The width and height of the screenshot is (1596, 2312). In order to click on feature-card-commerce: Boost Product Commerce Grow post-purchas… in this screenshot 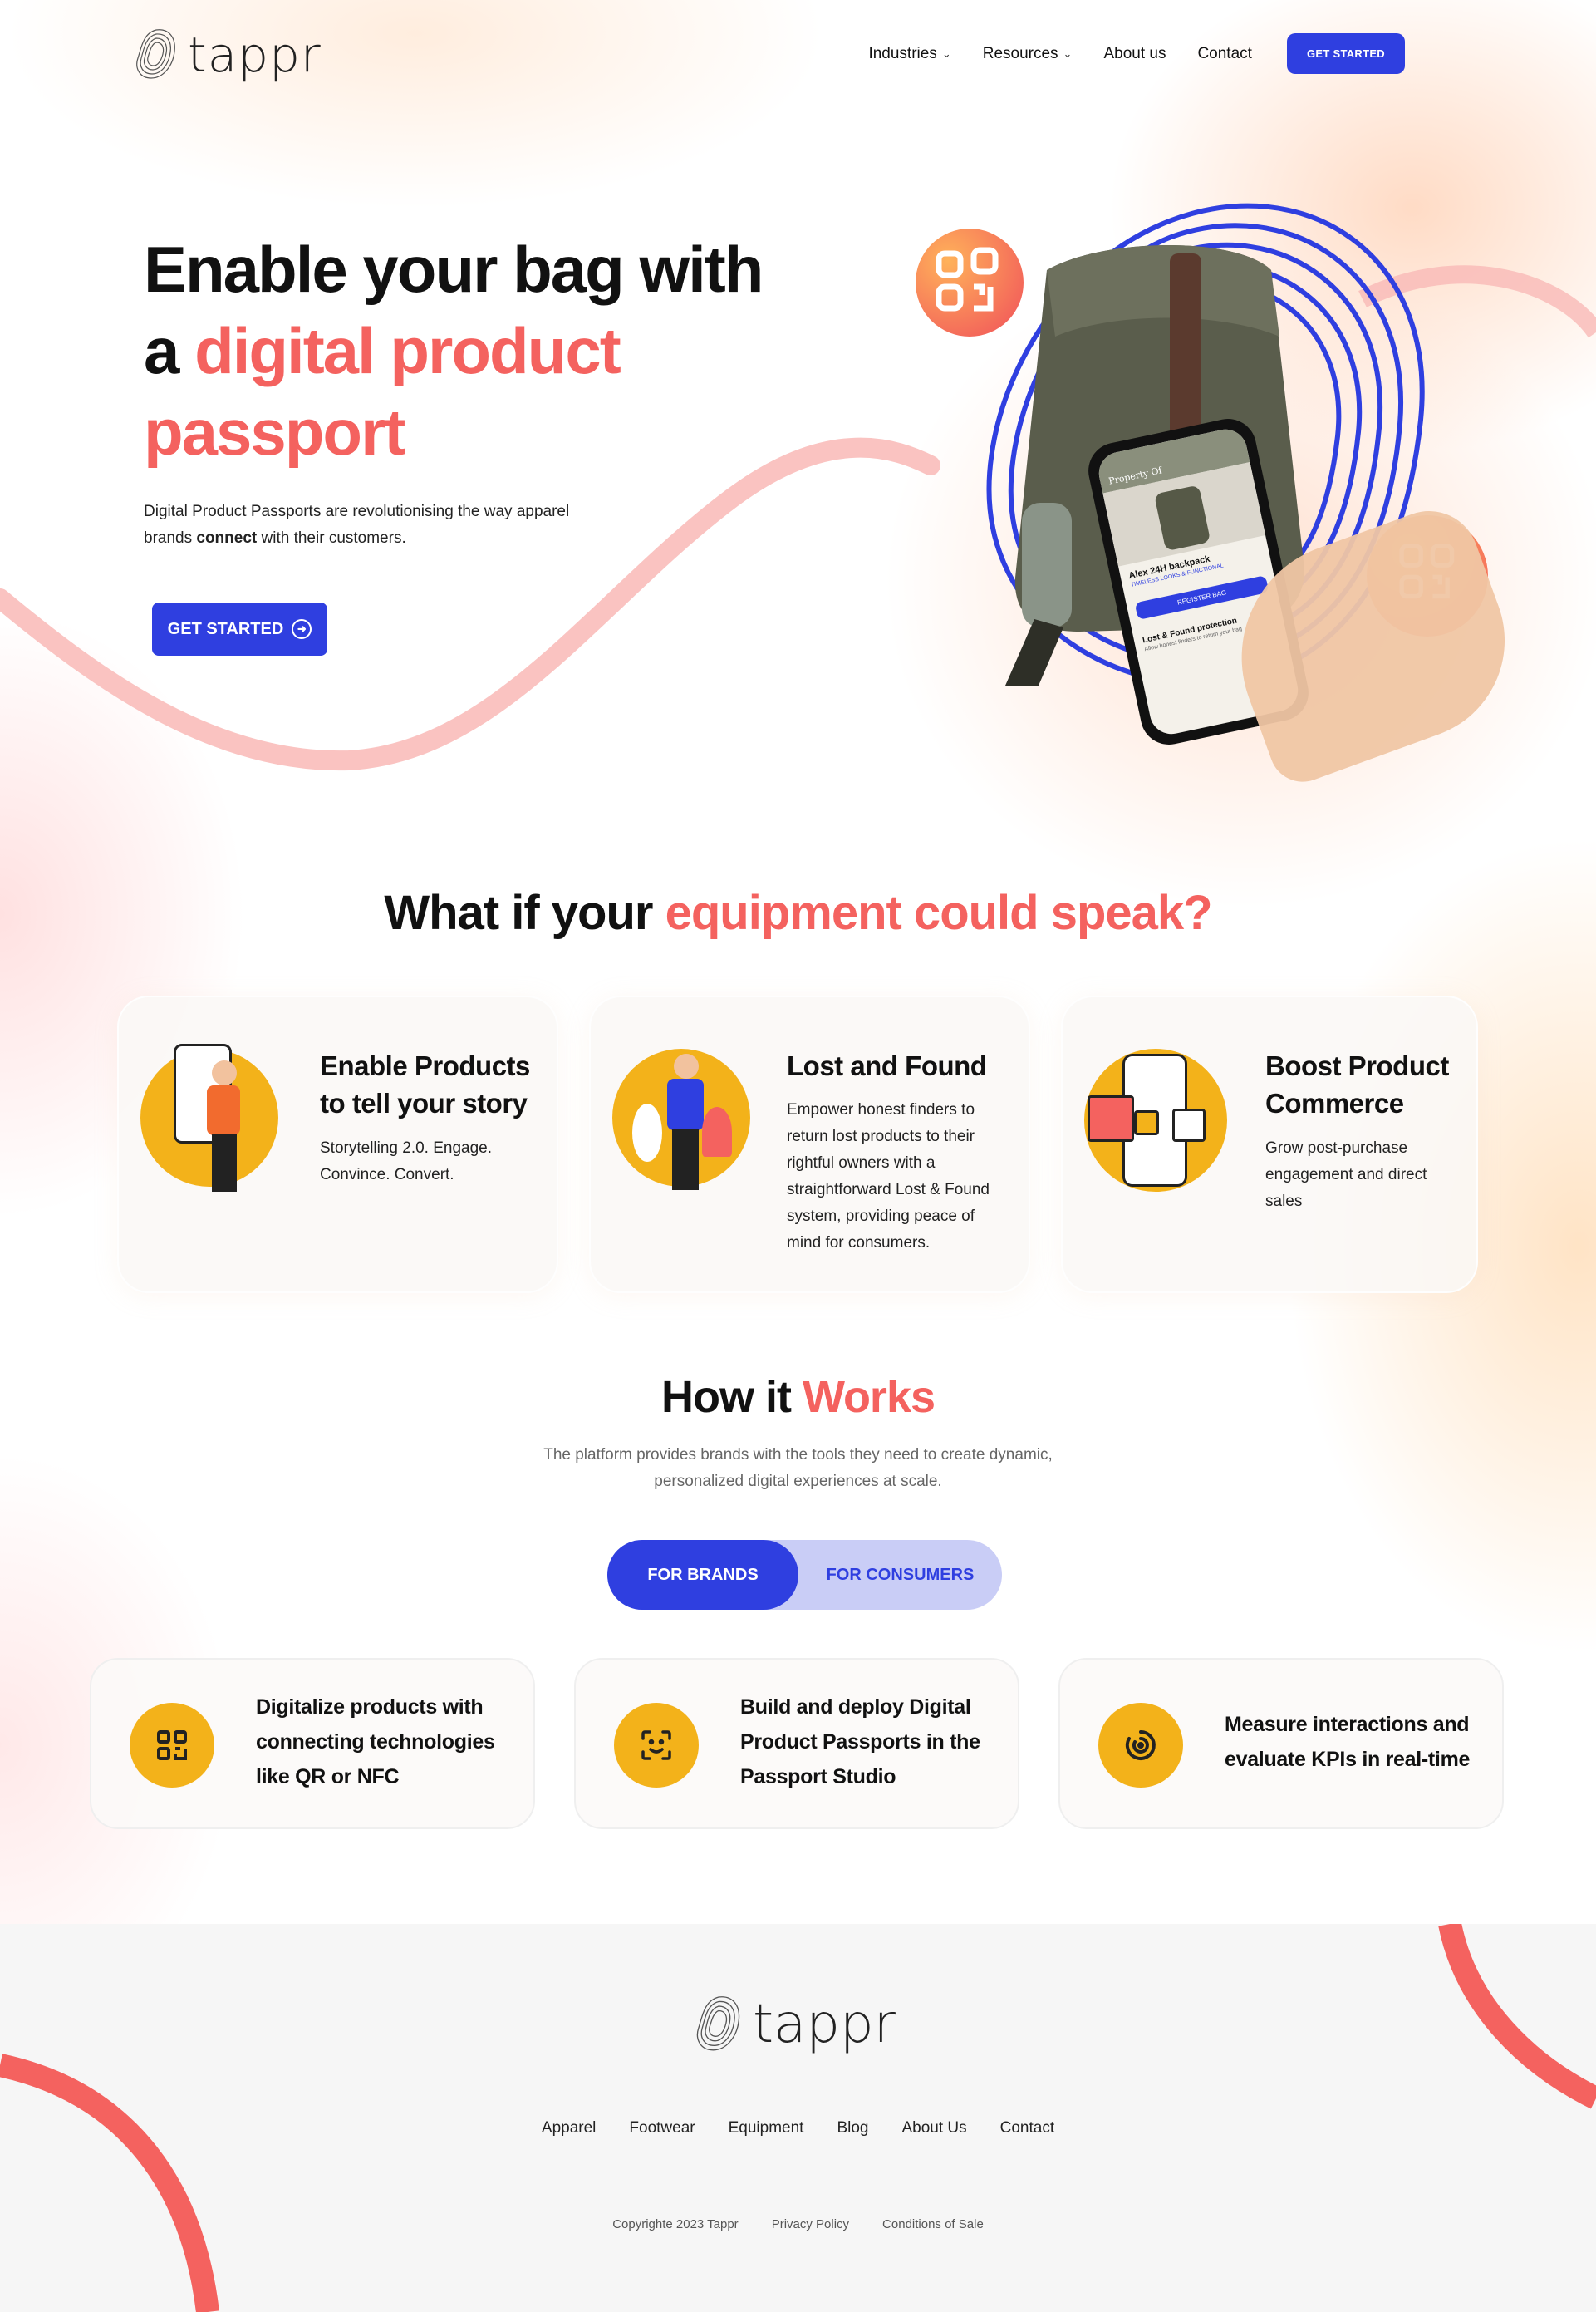, I will do `click(1269, 1144)`.